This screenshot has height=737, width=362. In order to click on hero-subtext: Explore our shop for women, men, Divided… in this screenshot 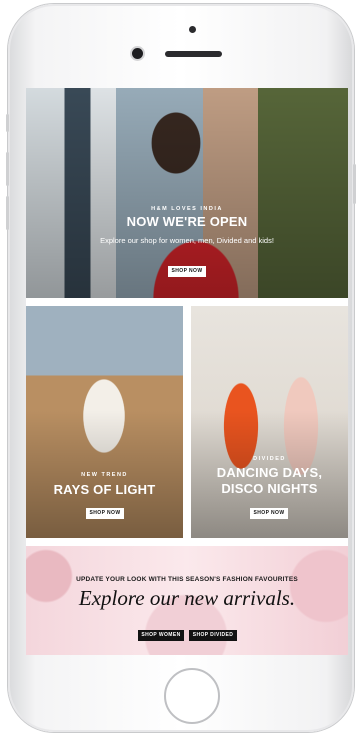, I will do `click(187, 240)`.